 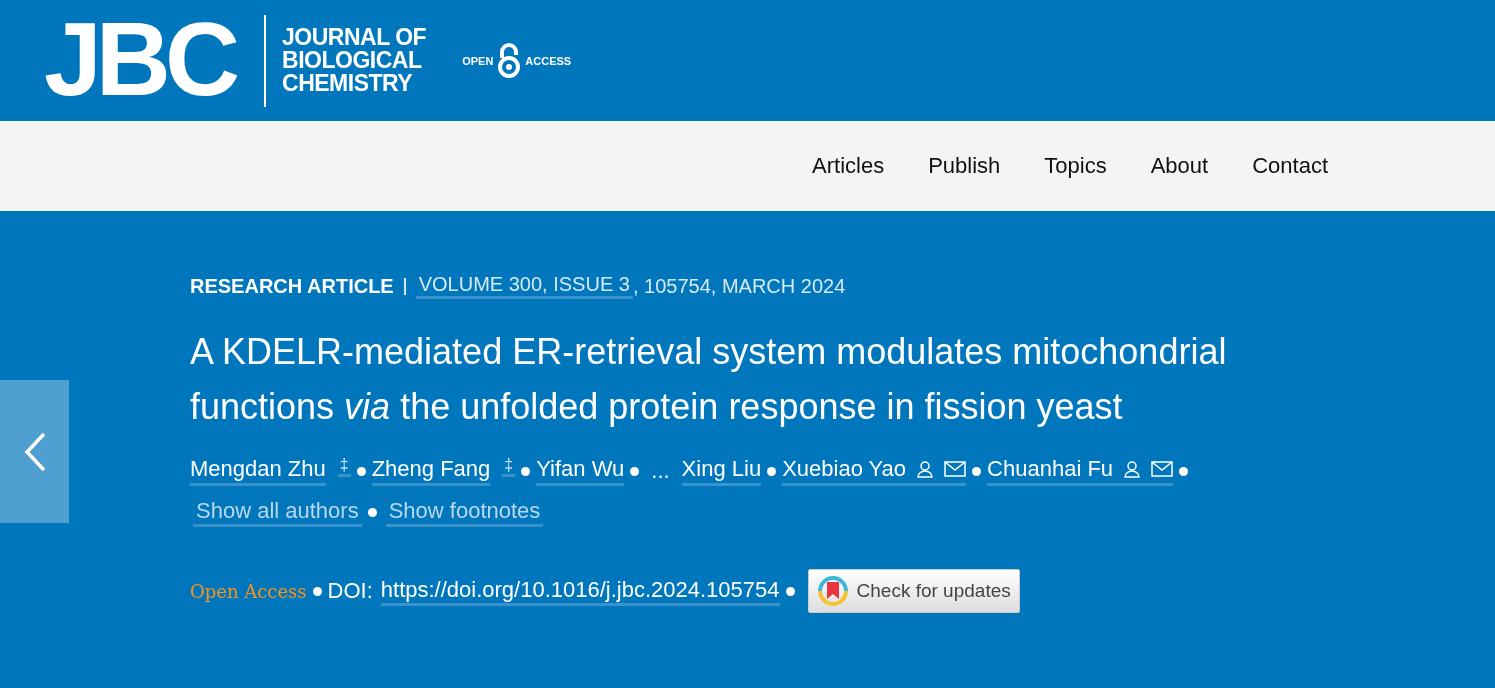 What do you see at coordinates (1179, 166) in the screenshot?
I see `nav-link: About` at bounding box center [1179, 166].